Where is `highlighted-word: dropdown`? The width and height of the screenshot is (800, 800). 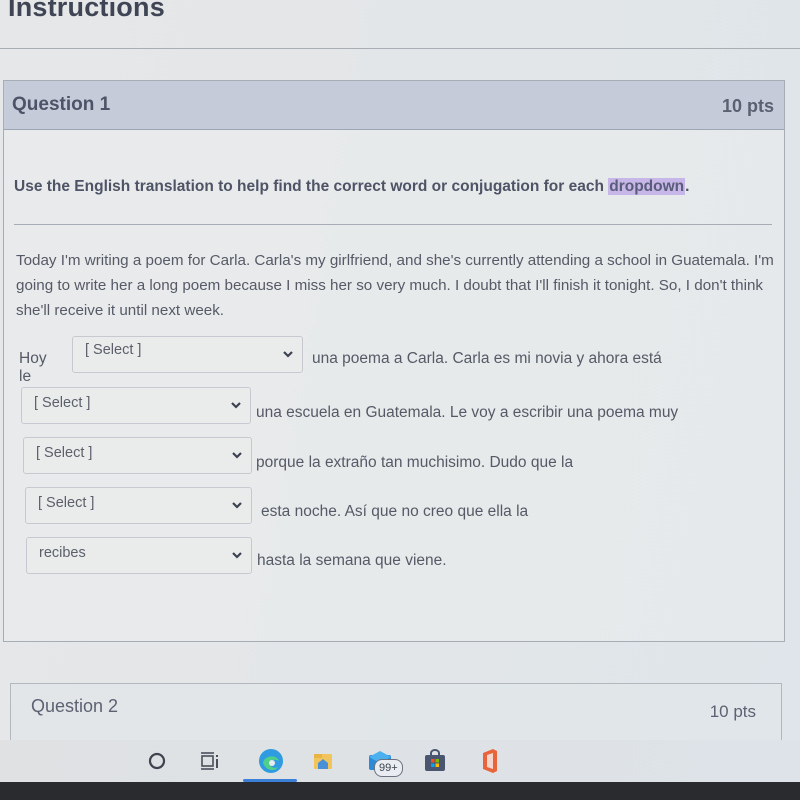 highlighted-word: dropdown is located at coordinates (647, 186).